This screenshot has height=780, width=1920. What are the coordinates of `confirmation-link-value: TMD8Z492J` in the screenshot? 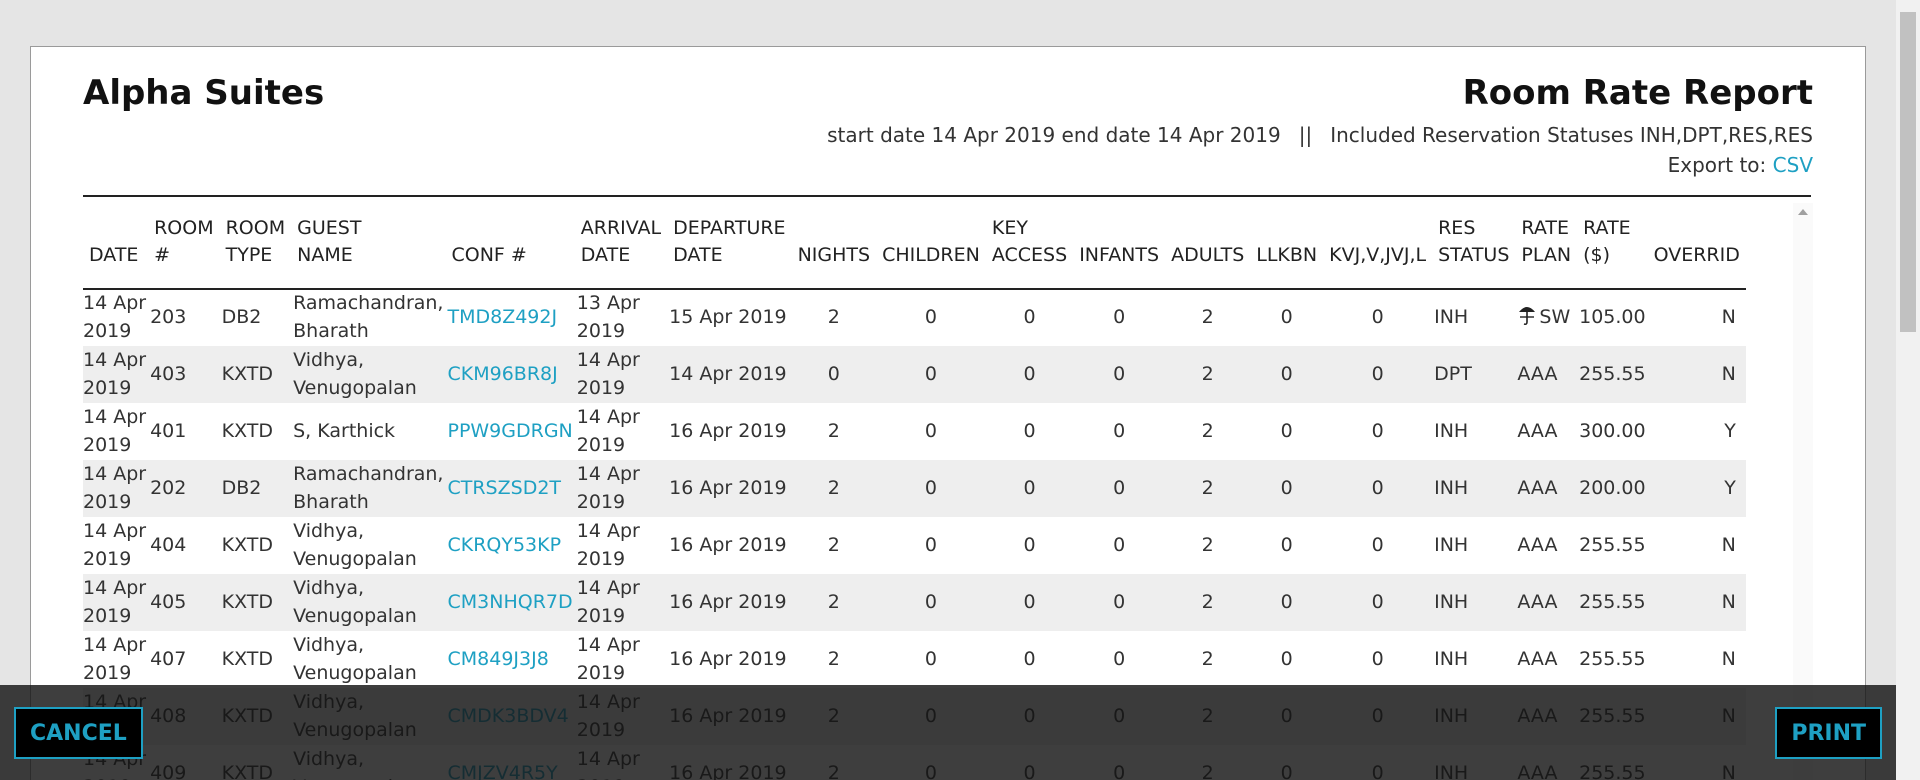 It's located at (502, 317).